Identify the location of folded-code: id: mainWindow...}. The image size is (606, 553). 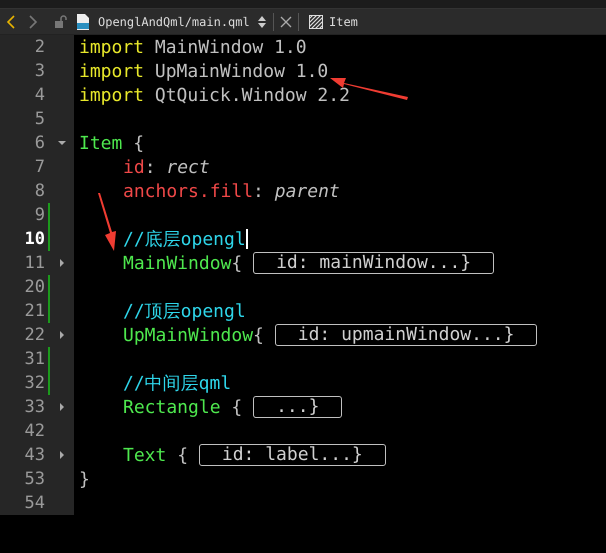
(373, 263).